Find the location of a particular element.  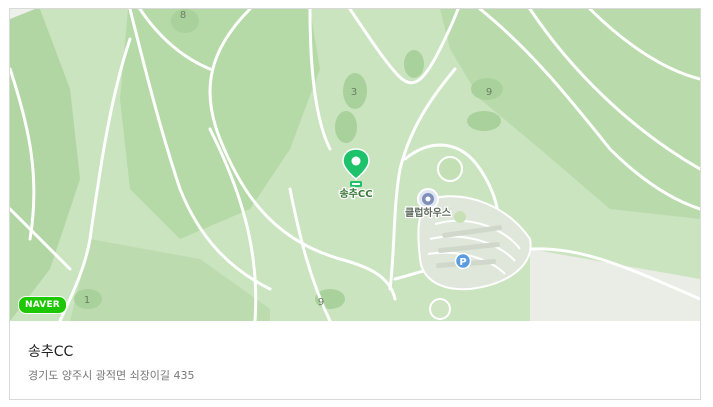

place-address: 경기도 양주시 광적면 쇠장이길 435 is located at coordinates (111, 375).